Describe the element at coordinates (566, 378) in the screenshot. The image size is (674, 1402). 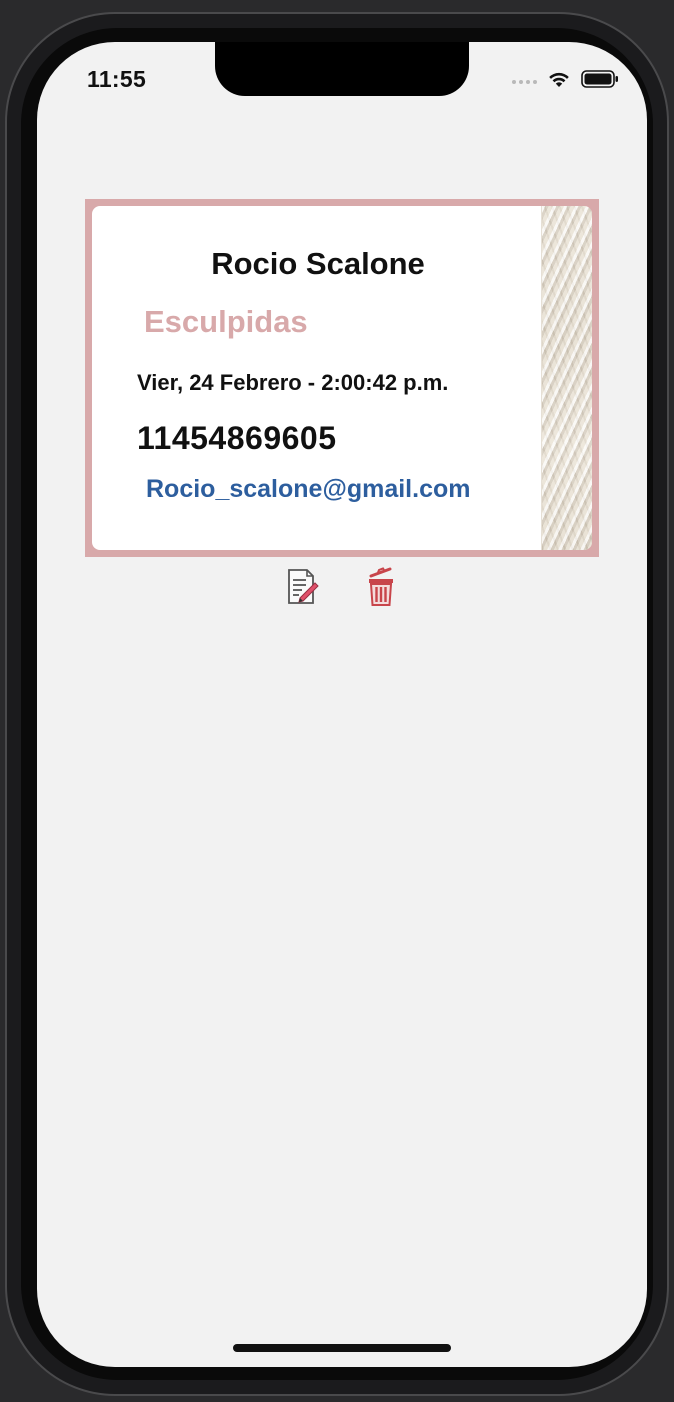
I see `fur-texture-image` at that location.